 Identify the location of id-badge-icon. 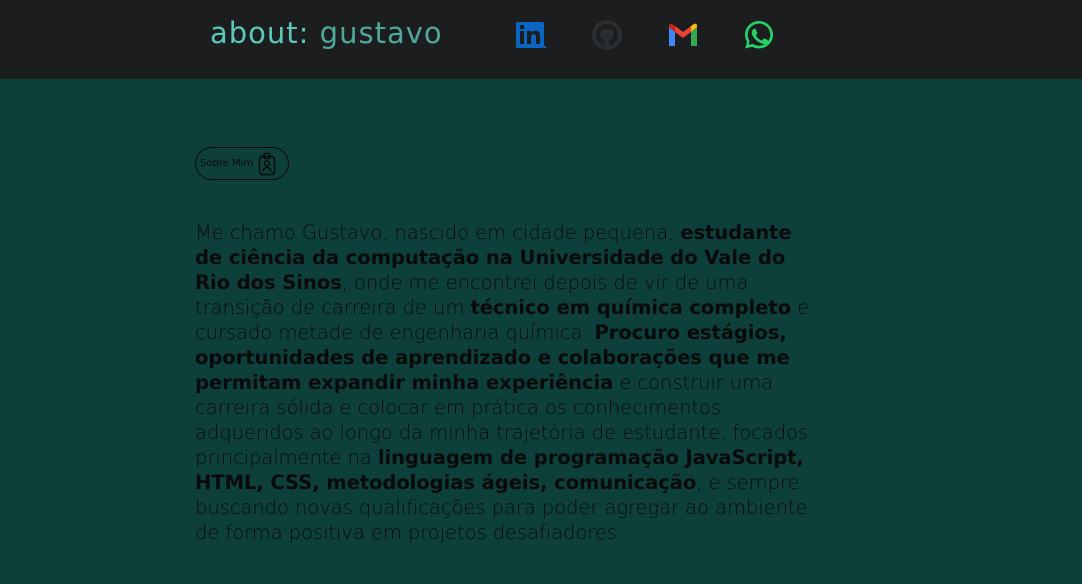
(267, 163).